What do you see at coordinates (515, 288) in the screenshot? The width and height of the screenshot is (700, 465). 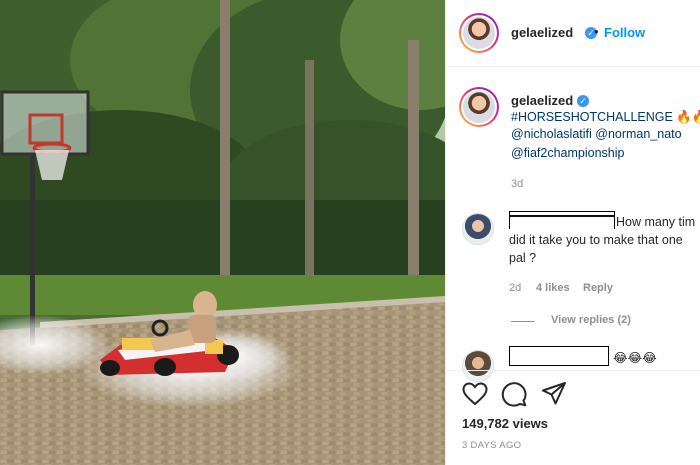 I see `comment-timestamp: 2d` at bounding box center [515, 288].